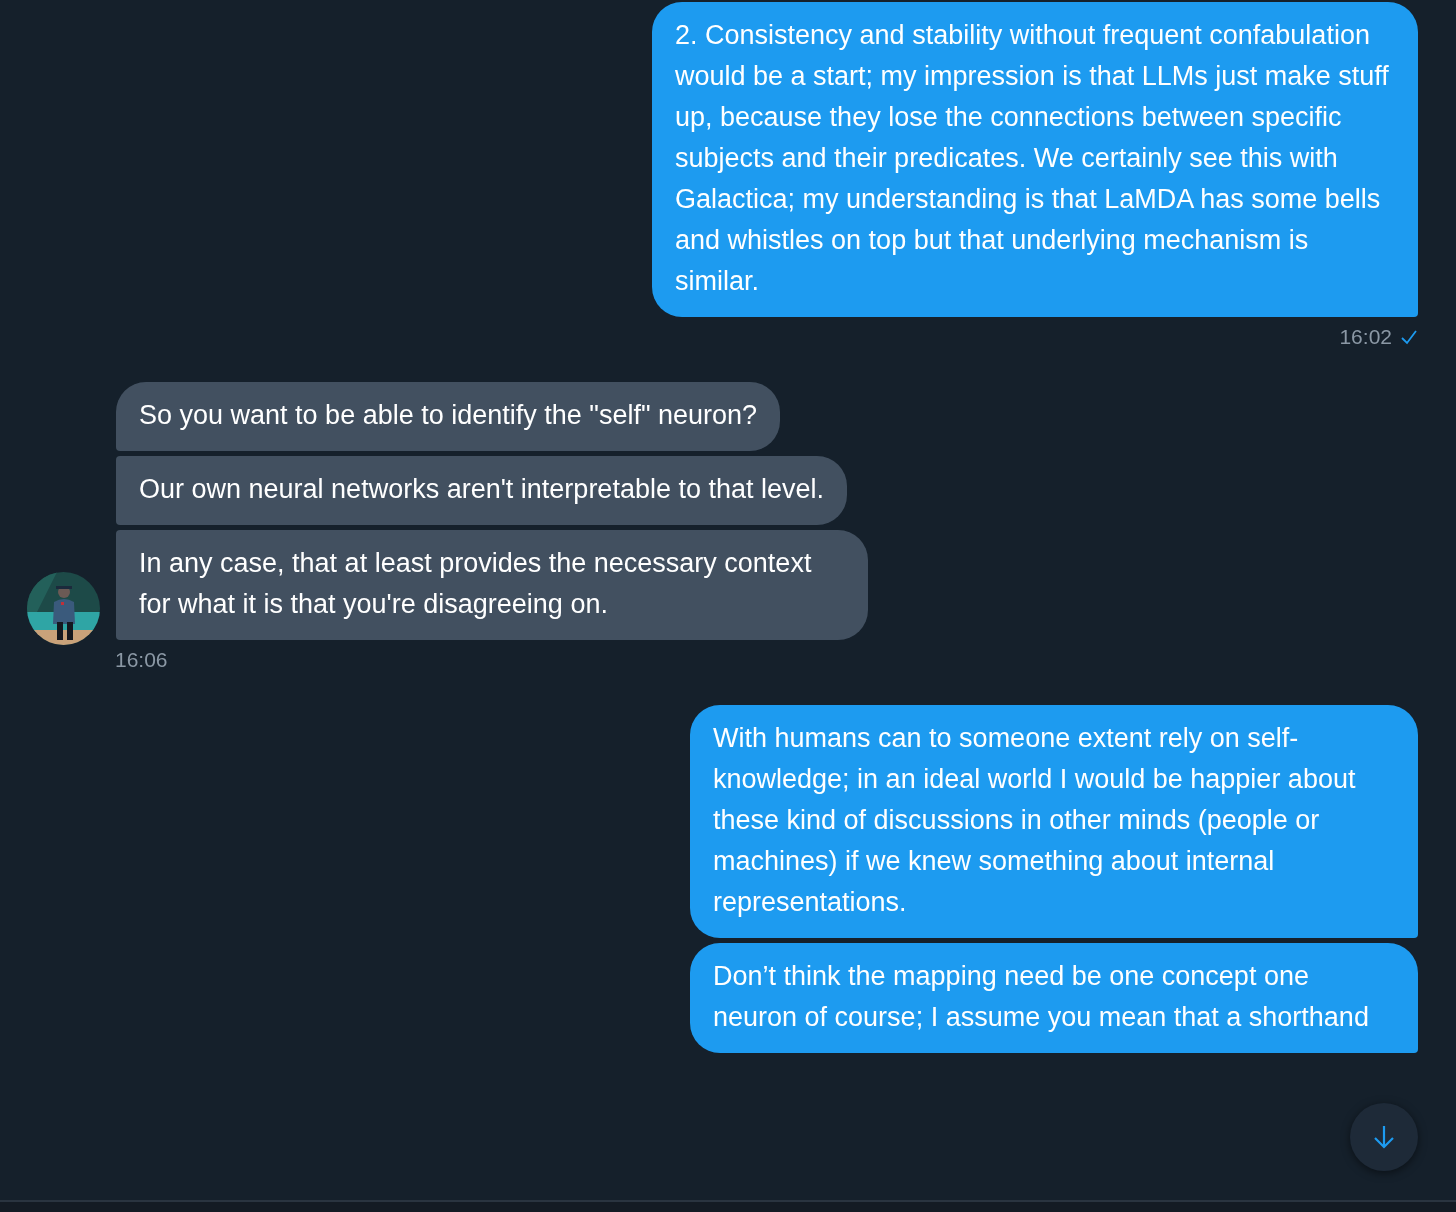 The width and height of the screenshot is (1456, 1212). I want to click on message-bubble: With humans can to someone extent rely on self-knowledge; in an ideal world I would be happier about these kind of discussions in other minds (people or machines) if we knew something about internal representations., so click(1054, 821).